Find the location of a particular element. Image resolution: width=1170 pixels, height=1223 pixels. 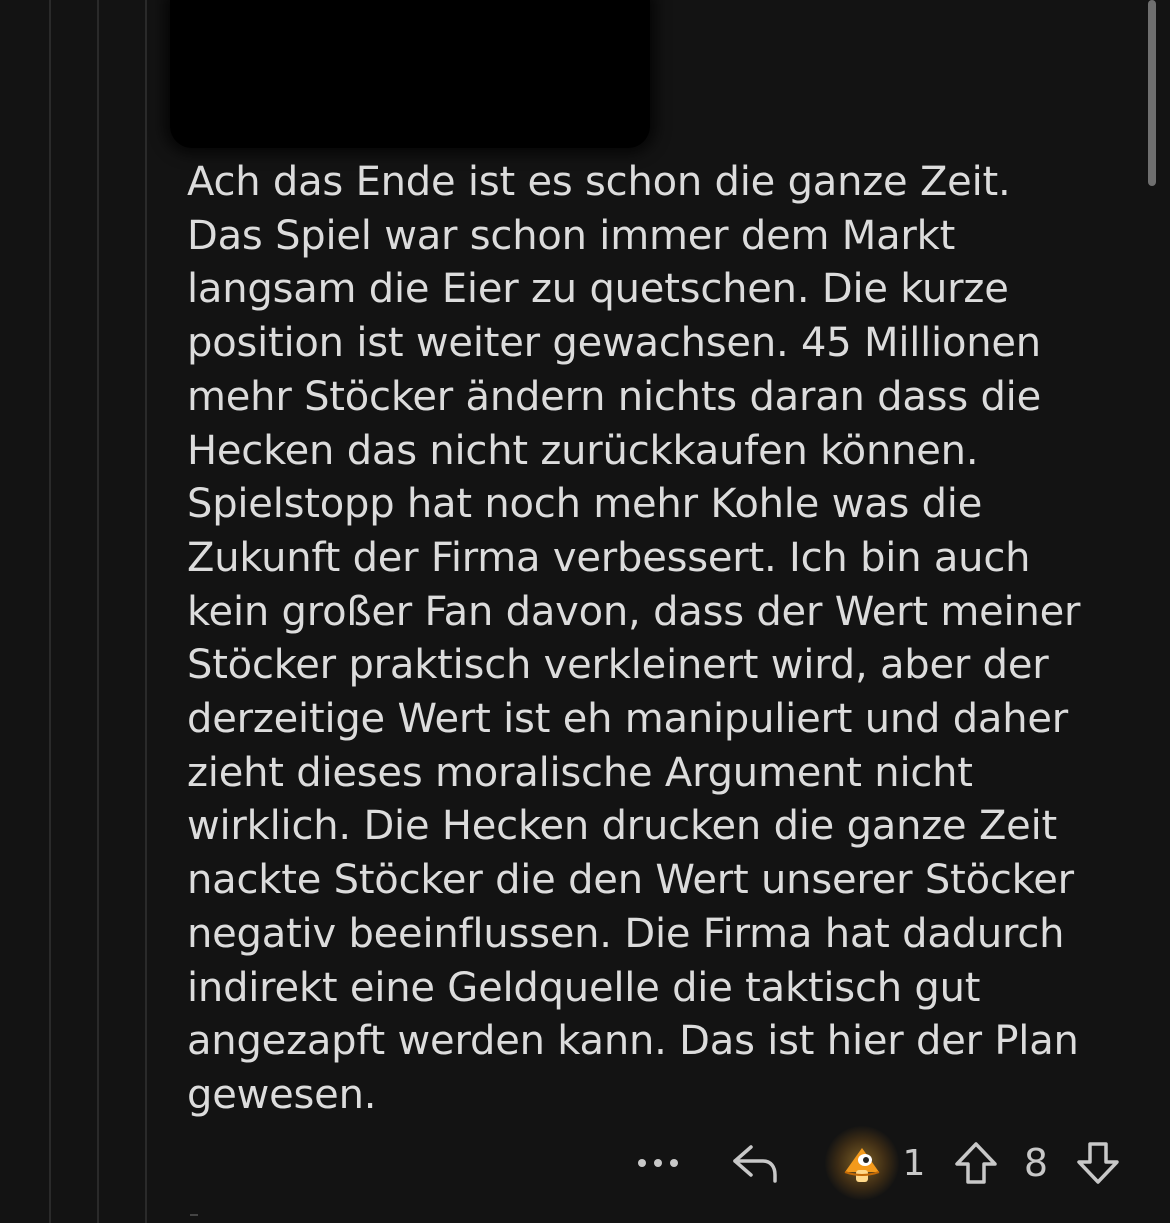

comment-line: langsam die Eier zu quetschen. Die kurze is located at coordinates (598, 289).